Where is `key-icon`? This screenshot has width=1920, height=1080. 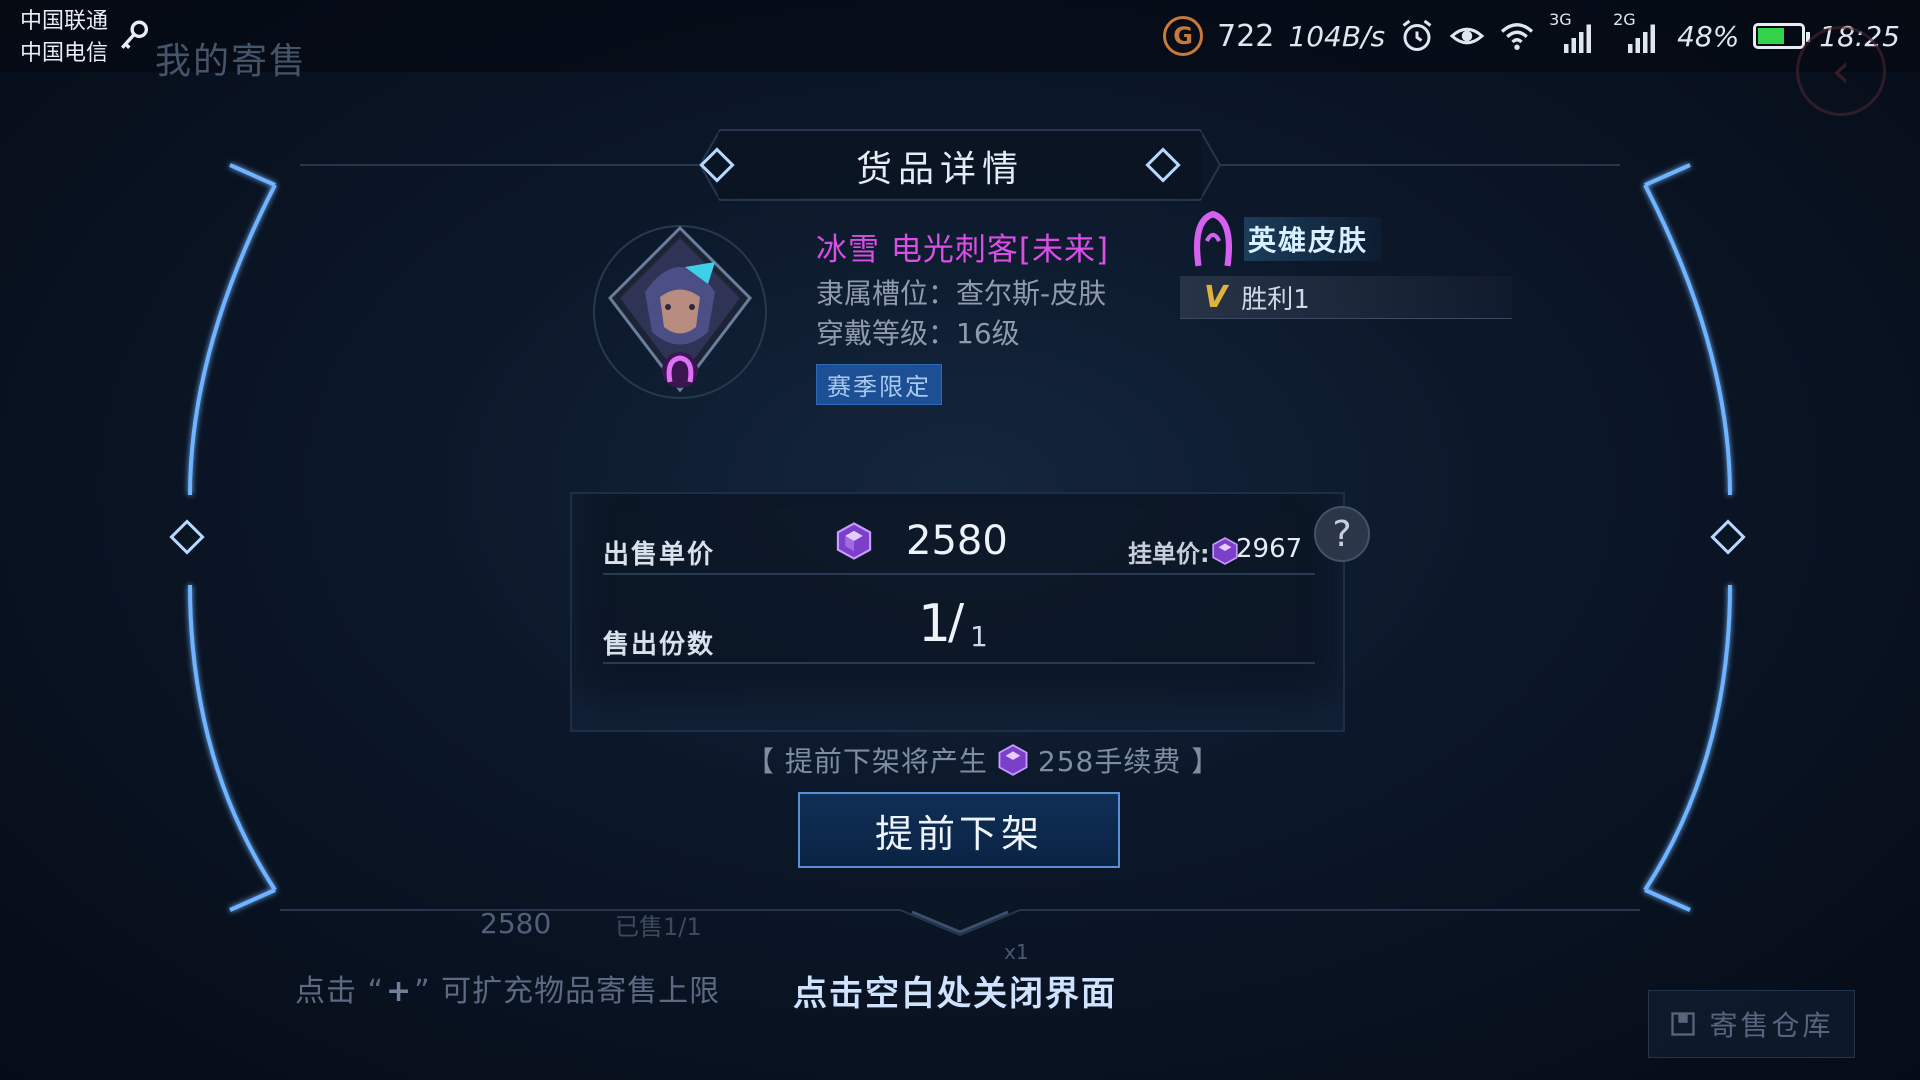
key-icon is located at coordinates (134, 34).